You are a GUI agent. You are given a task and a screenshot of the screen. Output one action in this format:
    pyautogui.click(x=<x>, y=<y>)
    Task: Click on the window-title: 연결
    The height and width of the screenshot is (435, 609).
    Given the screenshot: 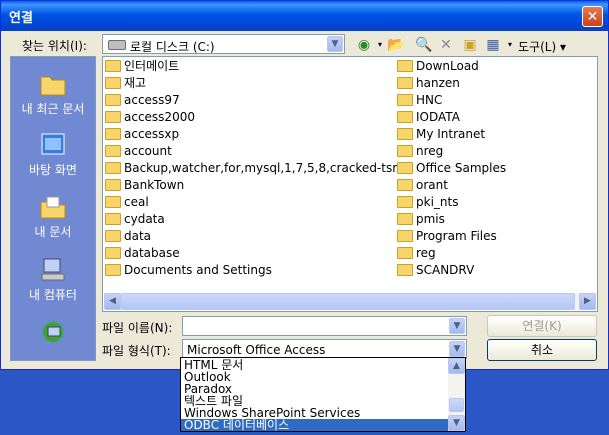 What is the action you would take?
    pyautogui.click(x=21, y=18)
    